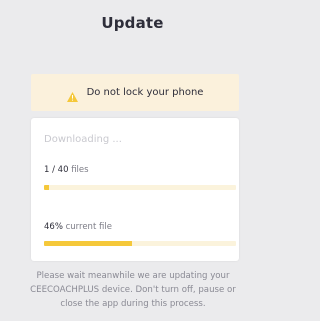  I want to click on current-file-progress-label: 46% current file, so click(78, 227).